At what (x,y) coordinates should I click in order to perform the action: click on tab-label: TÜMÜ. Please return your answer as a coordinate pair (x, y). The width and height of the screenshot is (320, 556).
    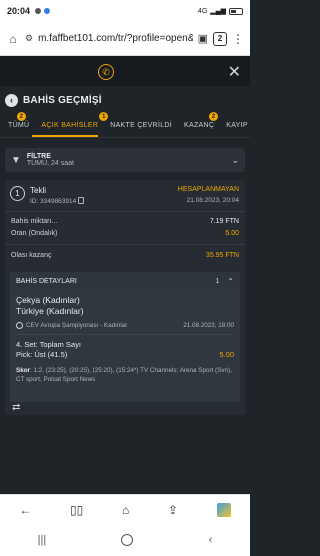
    Looking at the image, I should click on (19, 125).